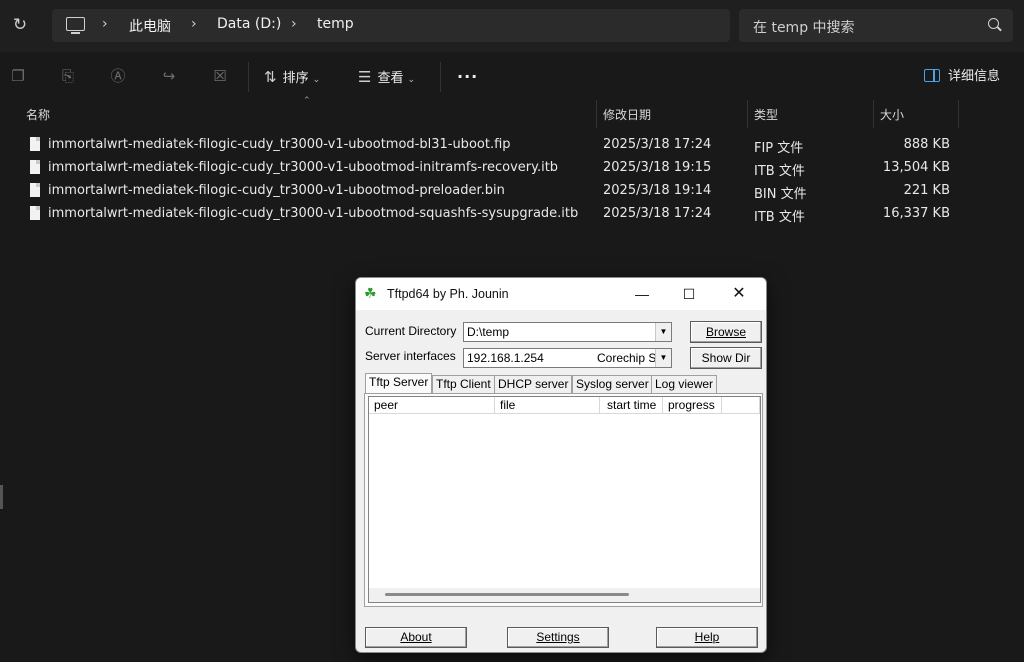 Image resolution: width=1024 pixels, height=662 pixels. Describe the element at coordinates (631, 405) in the screenshot. I see `list-header-start-time: start time` at that location.